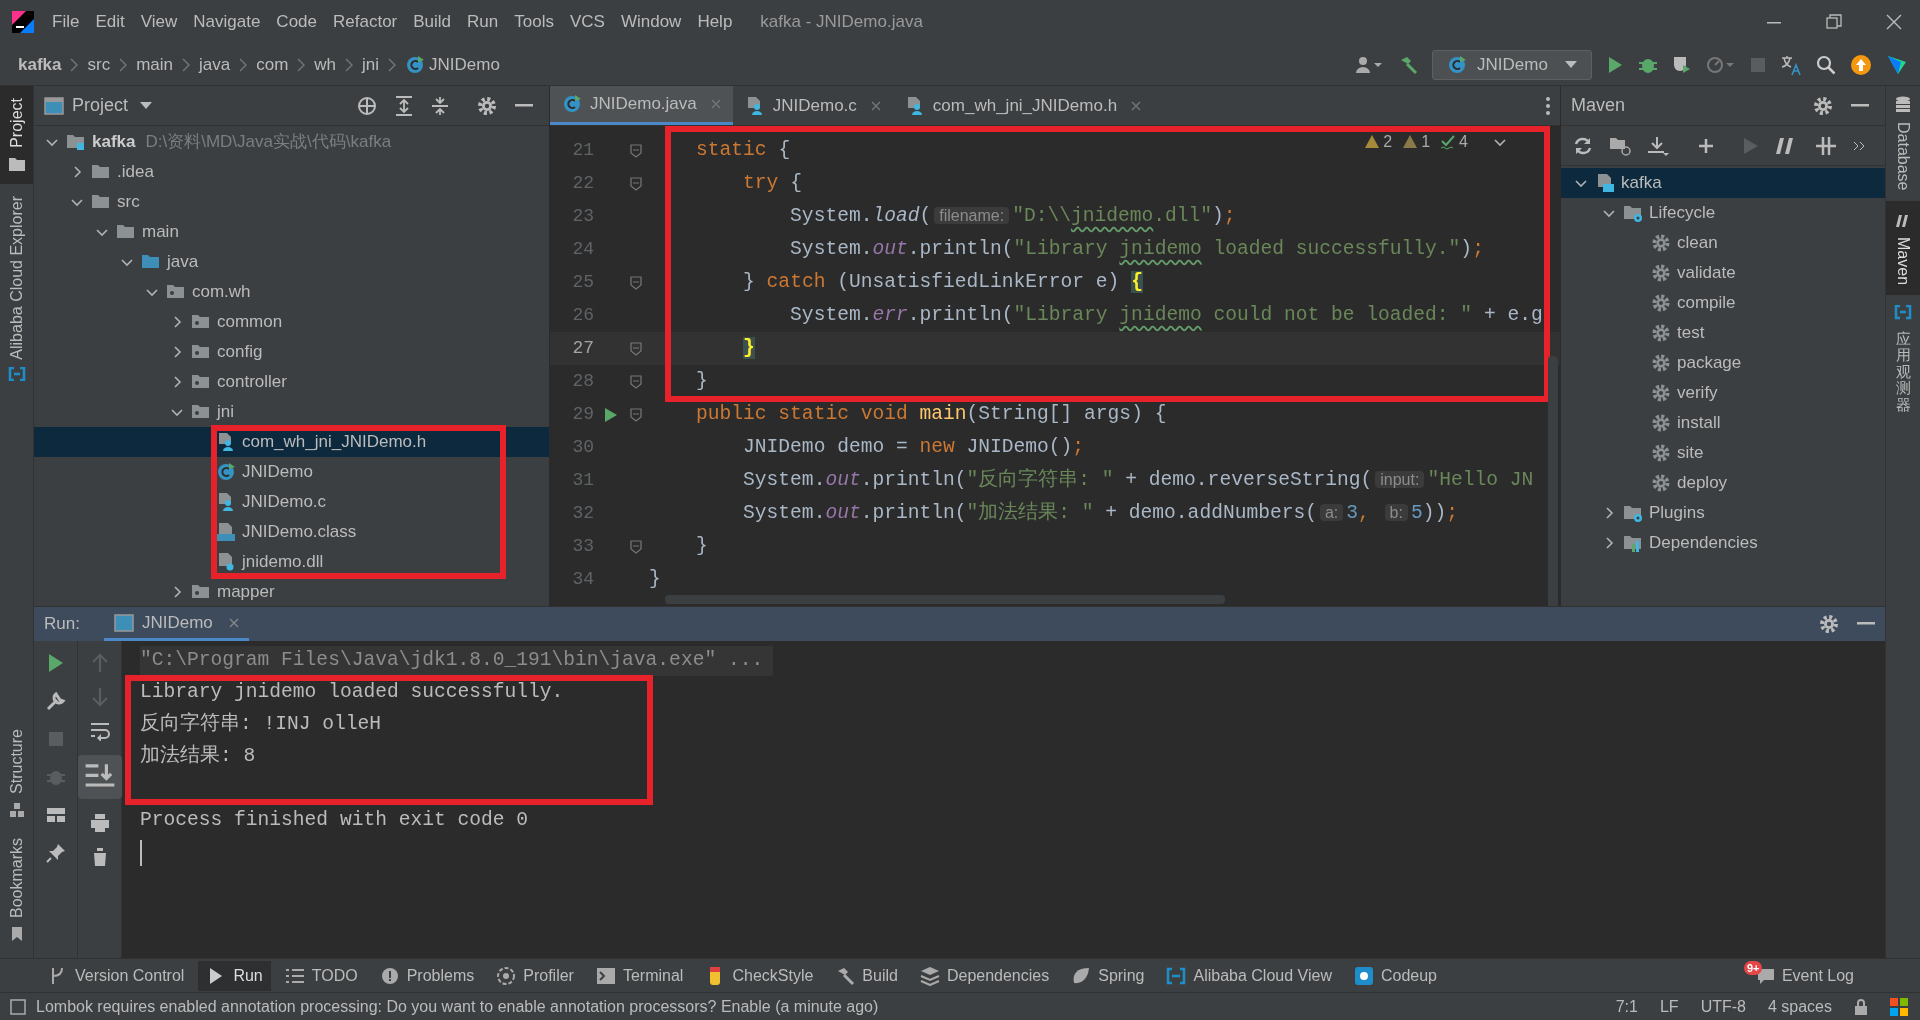 This screenshot has width=1920, height=1020. I want to click on editor-tab: JNIDemo.java, so click(641, 105).